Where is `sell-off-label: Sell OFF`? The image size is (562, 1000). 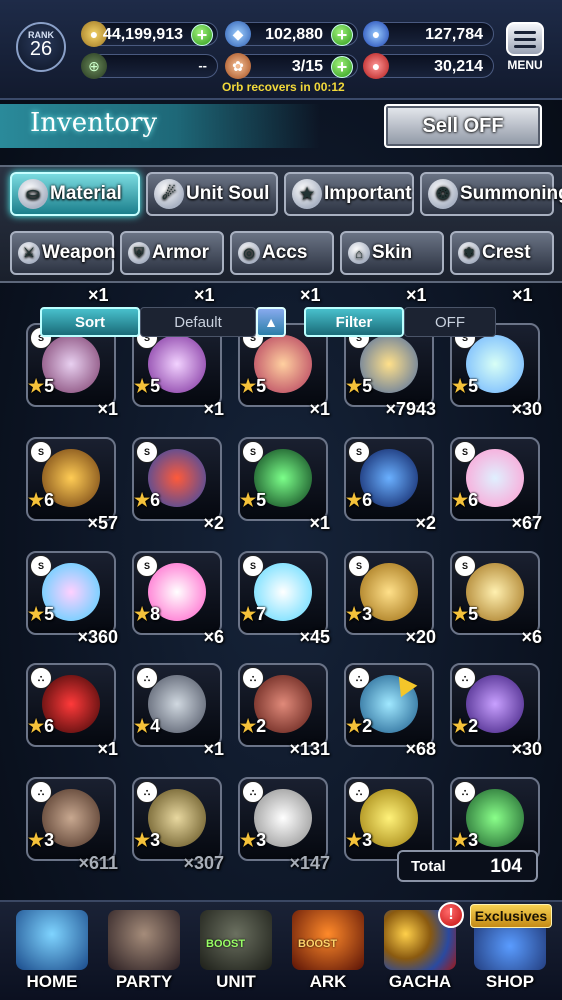 sell-off-label: Sell OFF is located at coordinates (463, 125).